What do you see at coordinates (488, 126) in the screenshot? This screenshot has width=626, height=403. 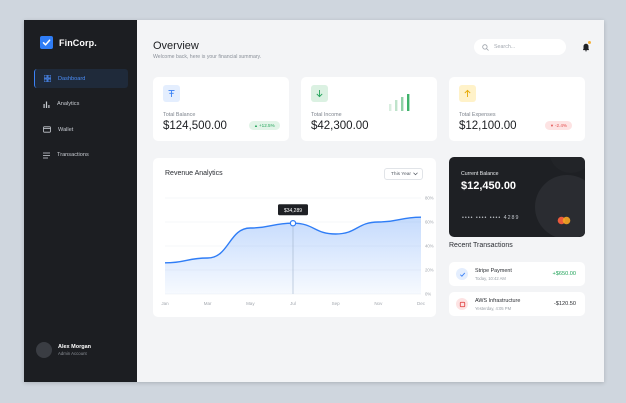 I see `stat-value: $12,100.00` at bounding box center [488, 126].